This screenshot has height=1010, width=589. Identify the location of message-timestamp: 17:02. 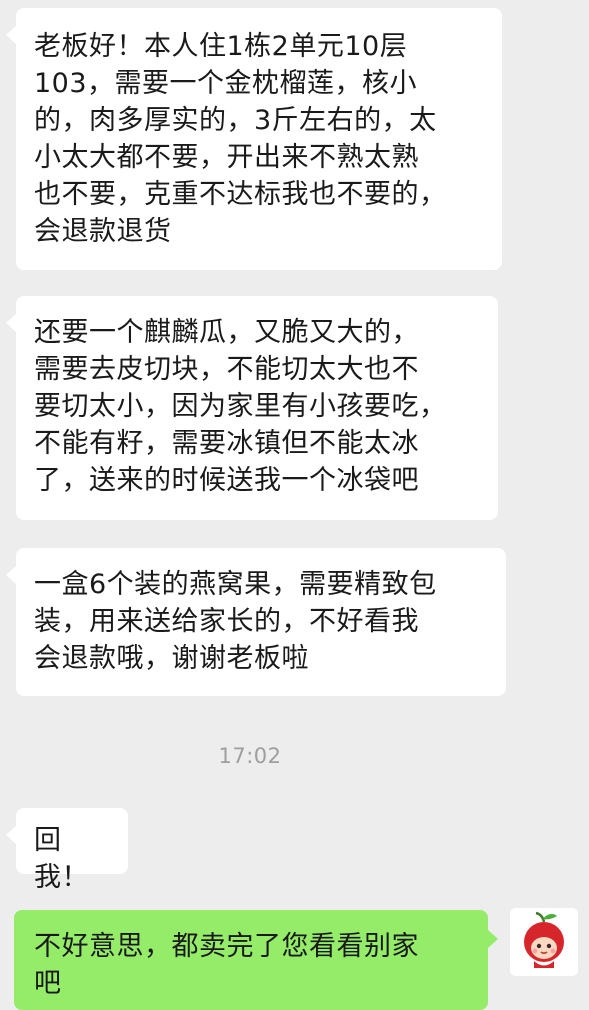
(250, 756).